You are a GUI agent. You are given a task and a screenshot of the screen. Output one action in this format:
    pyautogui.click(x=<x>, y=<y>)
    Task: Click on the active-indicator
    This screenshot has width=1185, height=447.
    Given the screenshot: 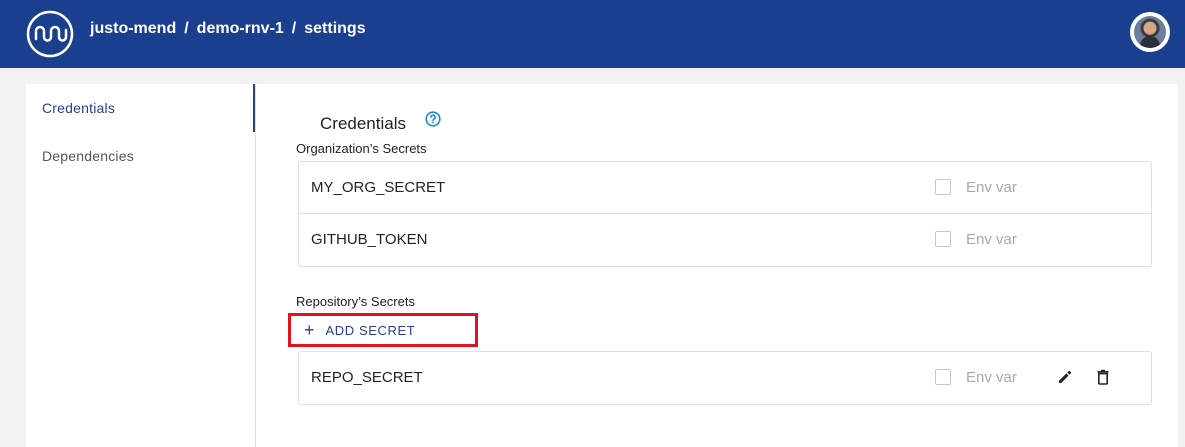 What is the action you would take?
    pyautogui.click(x=254, y=108)
    